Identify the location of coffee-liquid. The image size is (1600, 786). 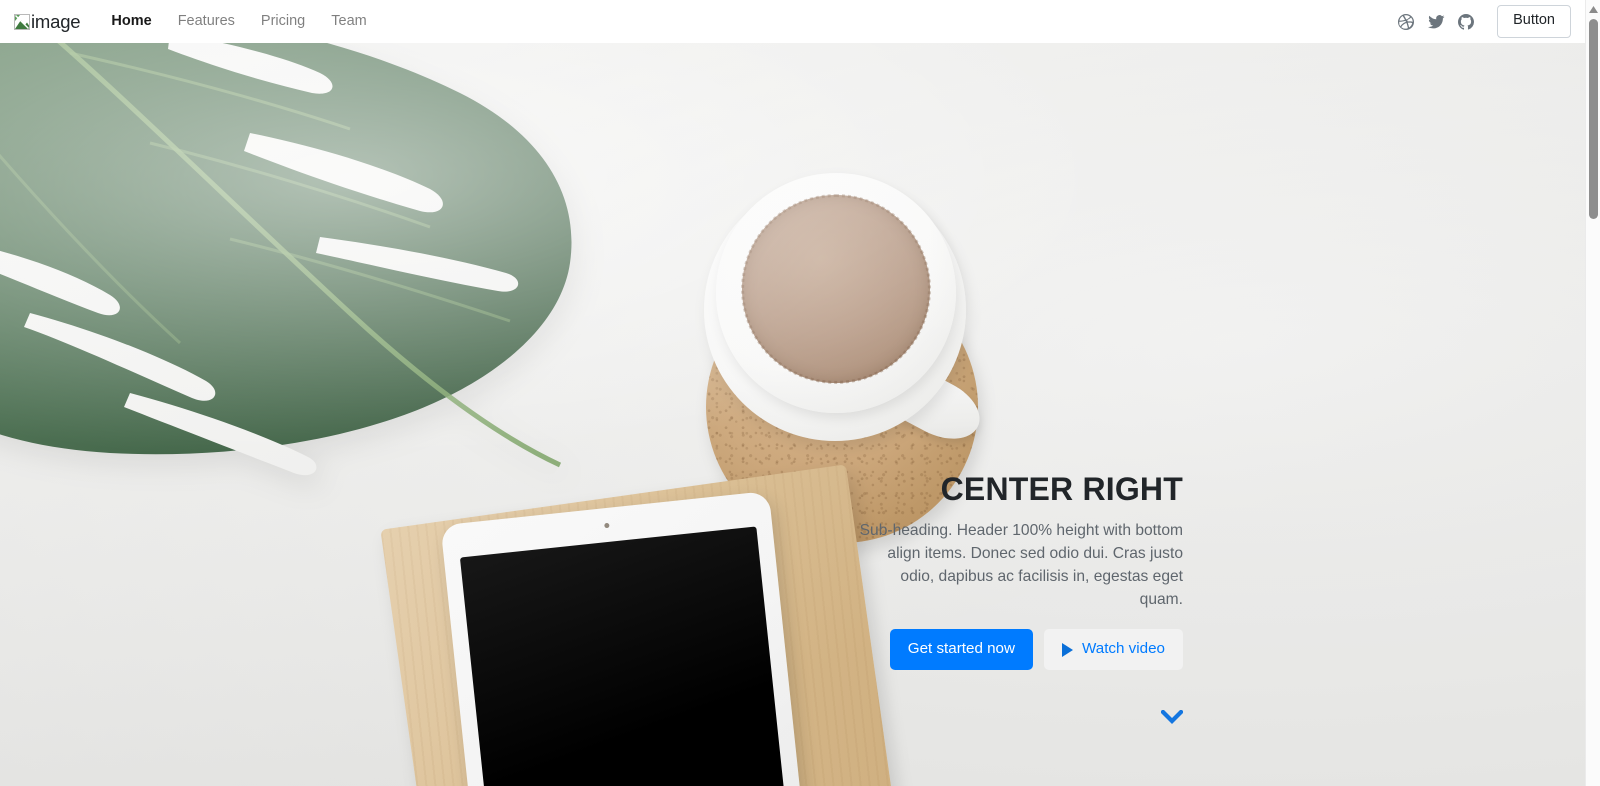
(836, 289).